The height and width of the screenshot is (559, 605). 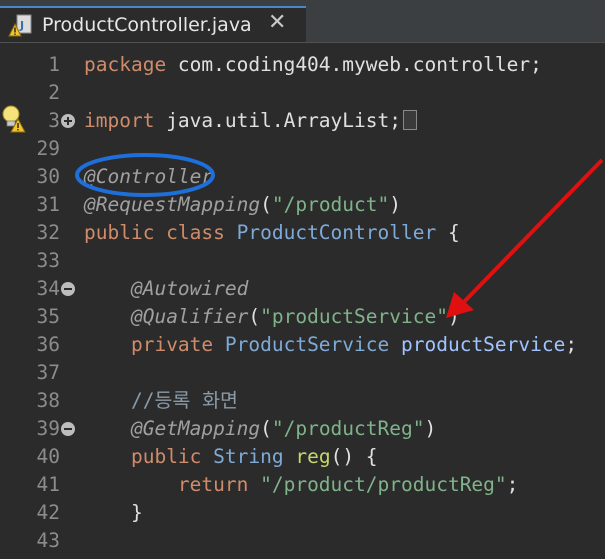 I want to click on code-text: //등록 화면, so click(x=161, y=401).